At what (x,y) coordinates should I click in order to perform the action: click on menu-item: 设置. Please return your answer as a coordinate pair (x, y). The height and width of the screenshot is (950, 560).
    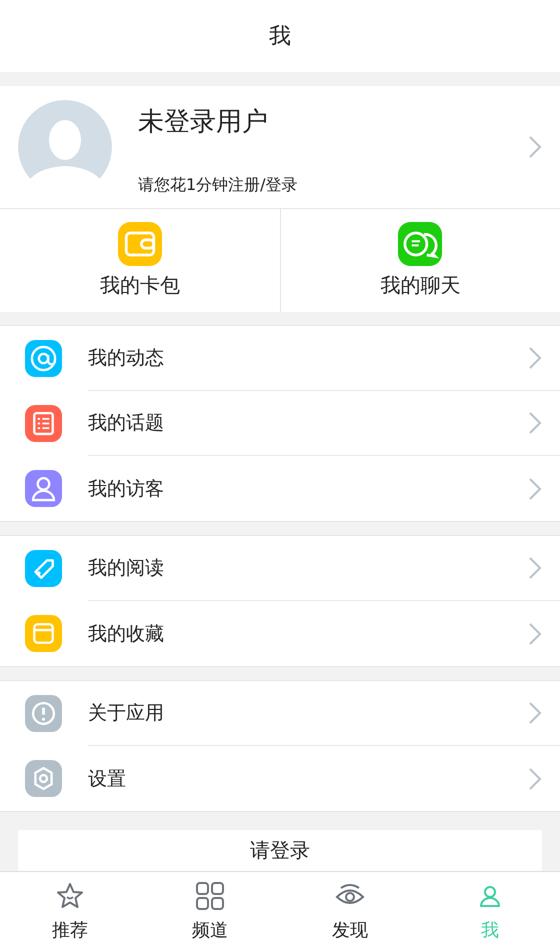
    Looking at the image, I should click on (280, 778).